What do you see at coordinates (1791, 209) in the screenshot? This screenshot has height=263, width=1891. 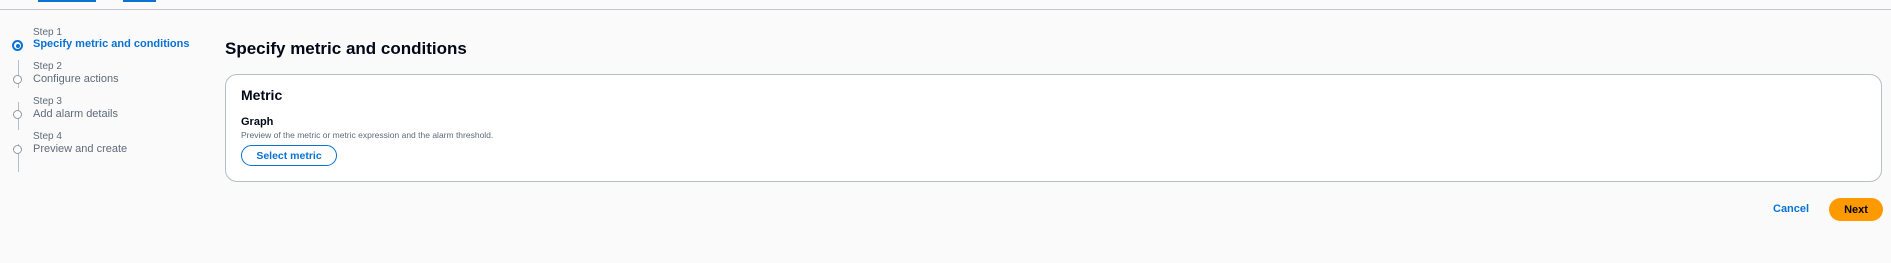 I see `cancel-button: Cancel` at bounding box center [1791, 209].